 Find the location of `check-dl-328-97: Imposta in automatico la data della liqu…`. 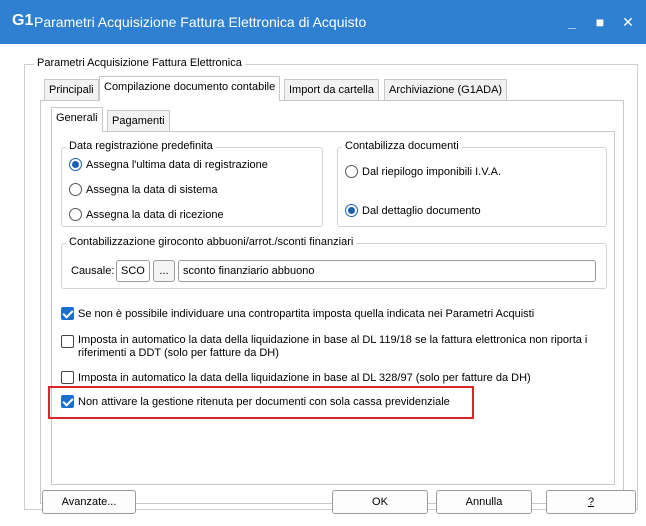

check-dl-328-97: Imposta in automatico la data della liqu… is located at coordinates (296, 377).